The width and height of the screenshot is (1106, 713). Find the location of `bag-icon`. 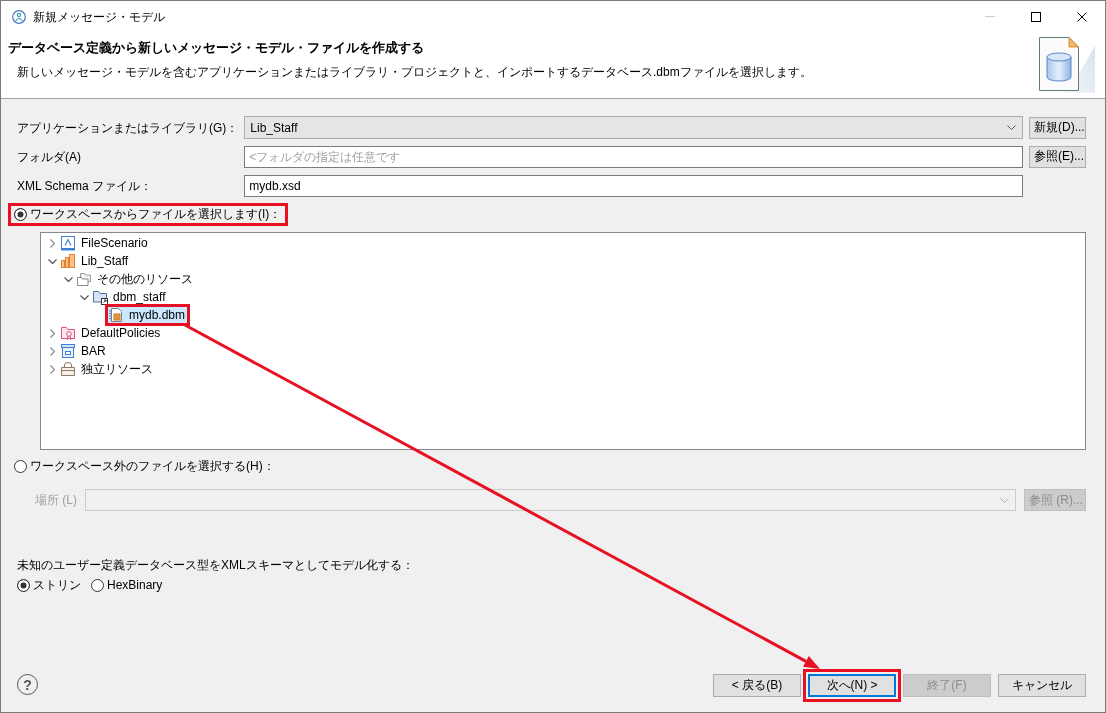

bag-icon is located at coordinates (68, 369).